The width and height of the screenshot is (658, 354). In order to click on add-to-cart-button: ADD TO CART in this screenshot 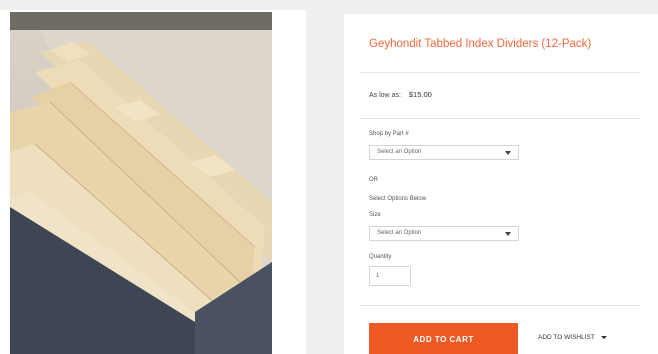, I will do `click(443, 338)`.